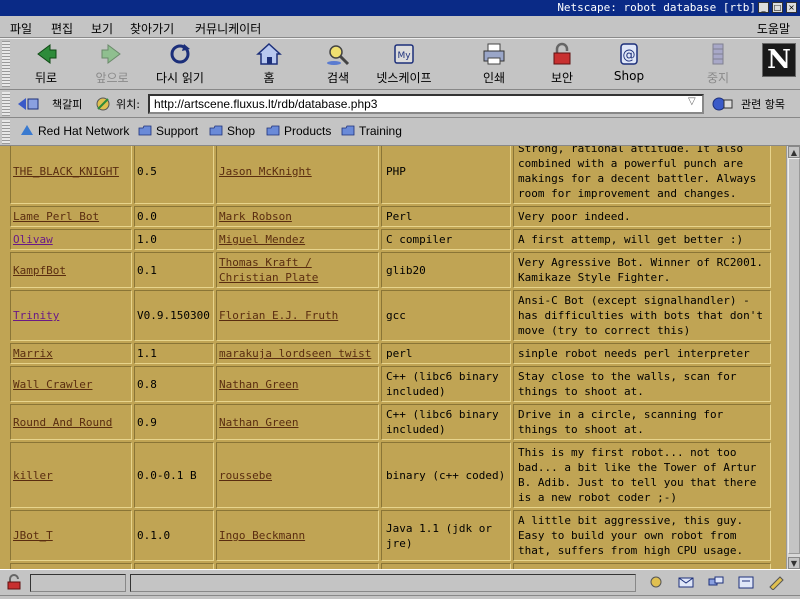  What do you see at coordinates (177, 131) in the screenshot?
I see `bookmark-label: Support` at bounding box center [177, 131].